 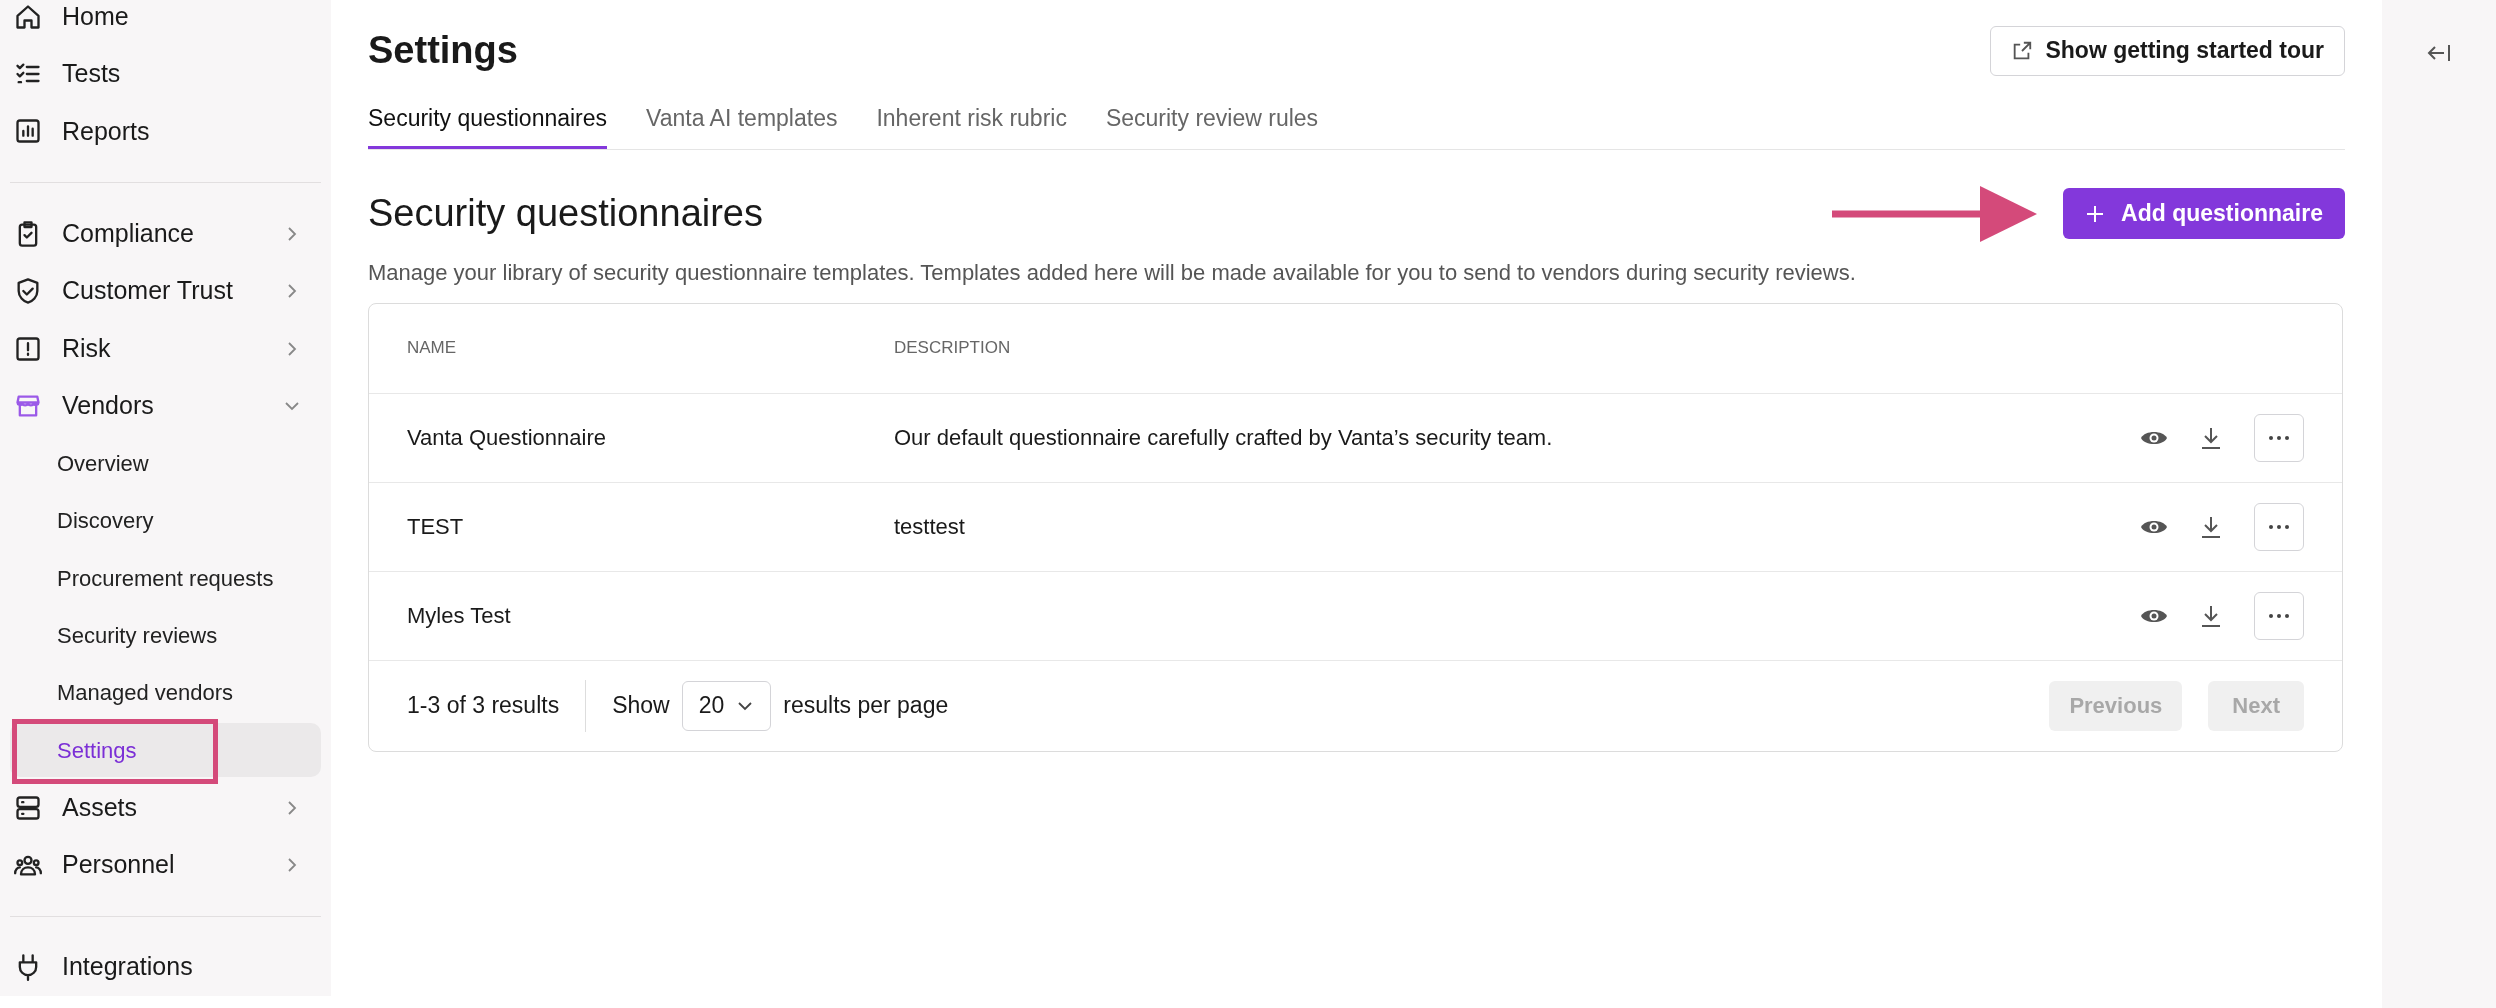 I want to click on tab: Security review rules, so click(x=1212, y=125).